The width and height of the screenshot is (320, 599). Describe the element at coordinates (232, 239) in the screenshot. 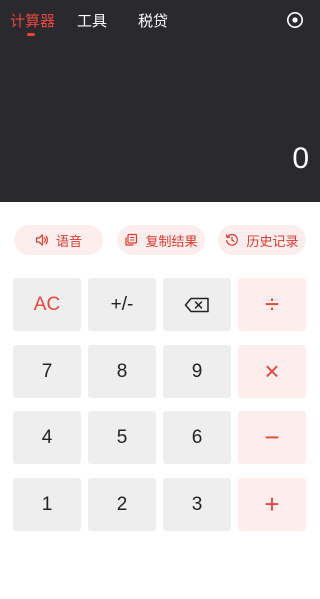

I see `clock-history-icon` at that location.